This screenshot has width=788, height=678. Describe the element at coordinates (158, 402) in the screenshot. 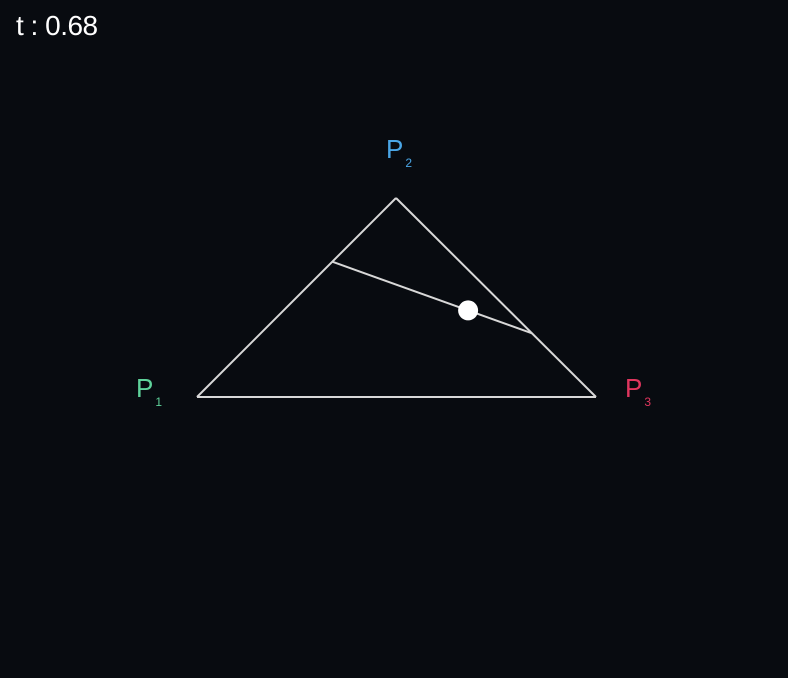

I see `point-subscript-p1: 1` at that location.